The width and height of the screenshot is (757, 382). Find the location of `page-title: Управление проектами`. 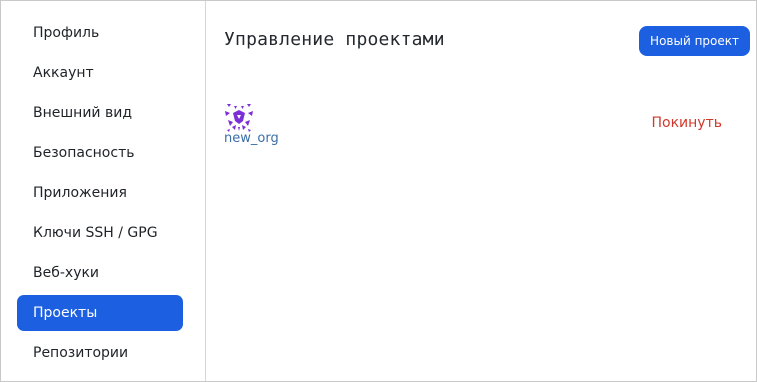

page-title: Управление проектами is located at coordinates (334, 39).